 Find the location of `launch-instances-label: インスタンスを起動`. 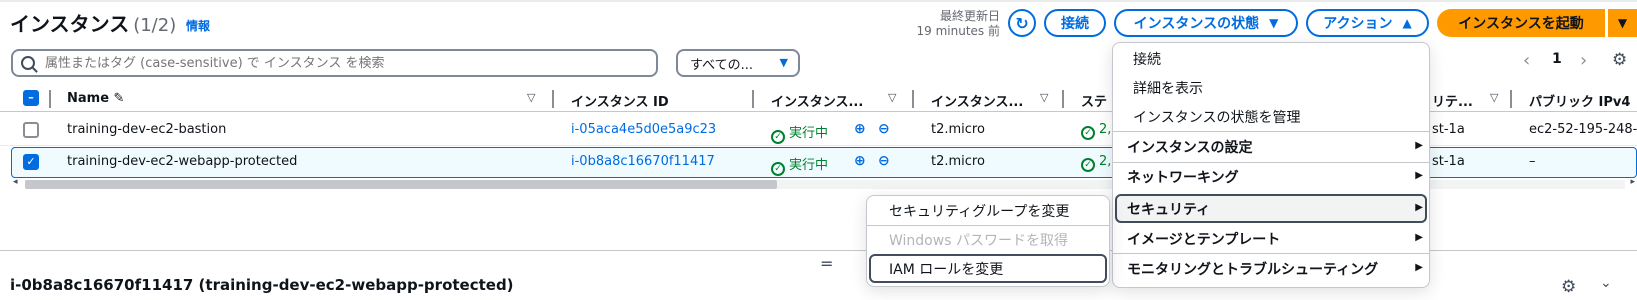

launch-instances-label: インスタンスを起動 is located at coordinates (1521, 24).